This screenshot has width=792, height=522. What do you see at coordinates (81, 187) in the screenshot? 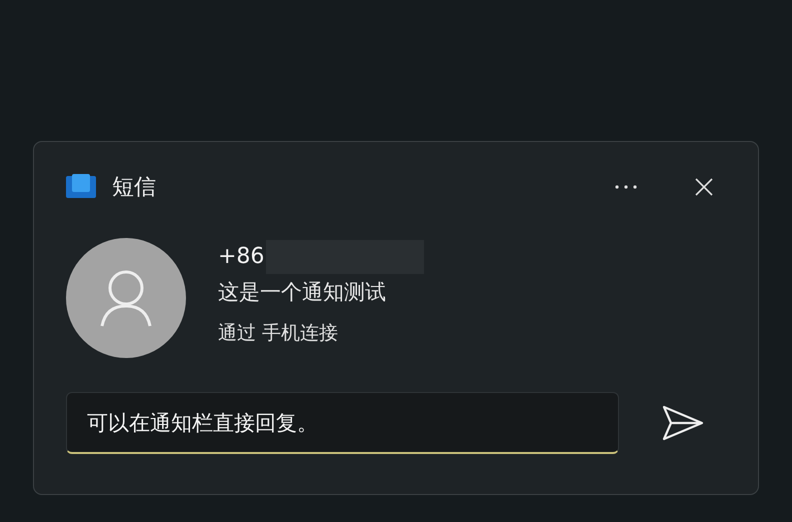
I see `app-icon` at bounding box center [81, 187].